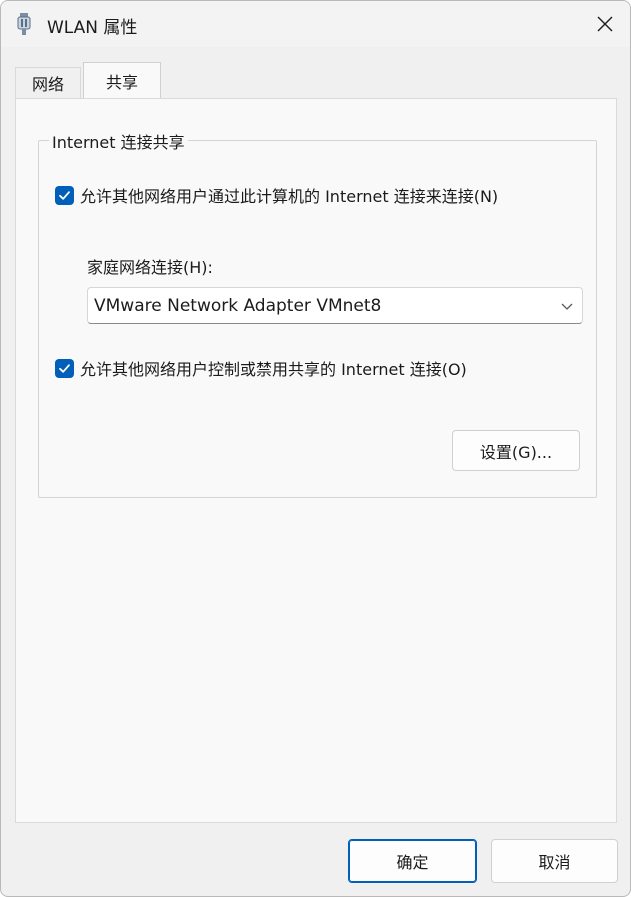 Image resolution: width=631 pixels, height=897 pixels. What do you see at coordinates (273, 369) in the screenshot?
I see `allow-control-label: 允许其他网络用户控制或禁用共享的 Internet 连接(O)` at bounding box center [273, 369].